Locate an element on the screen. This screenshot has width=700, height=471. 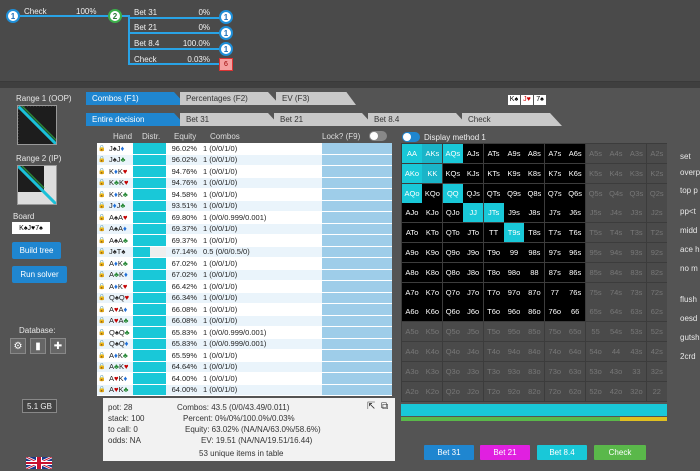
grid-cell: JTs is located at coordinates (493, 213).